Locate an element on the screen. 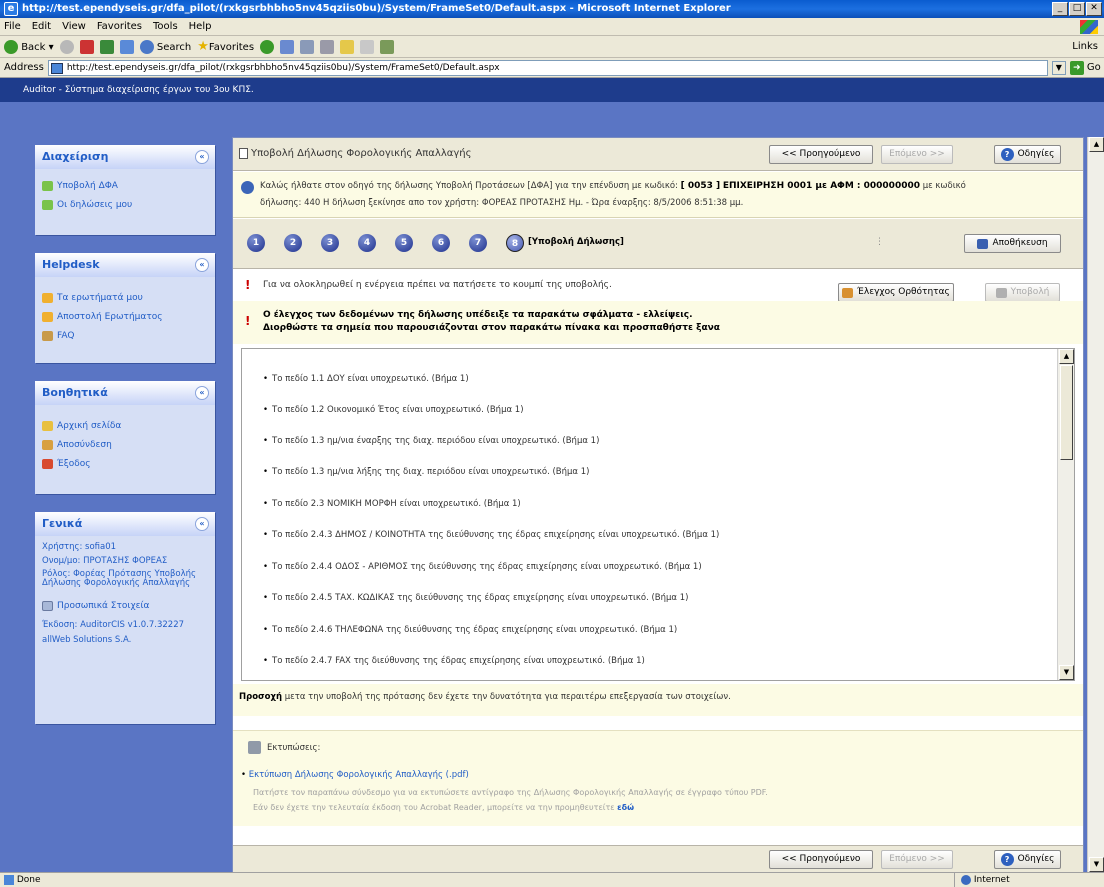 Image resolution: width=1104 pixels, height=887 pixels. sidebar-item-logout: Αποσύνδεση is located at coordinates (125, 444).